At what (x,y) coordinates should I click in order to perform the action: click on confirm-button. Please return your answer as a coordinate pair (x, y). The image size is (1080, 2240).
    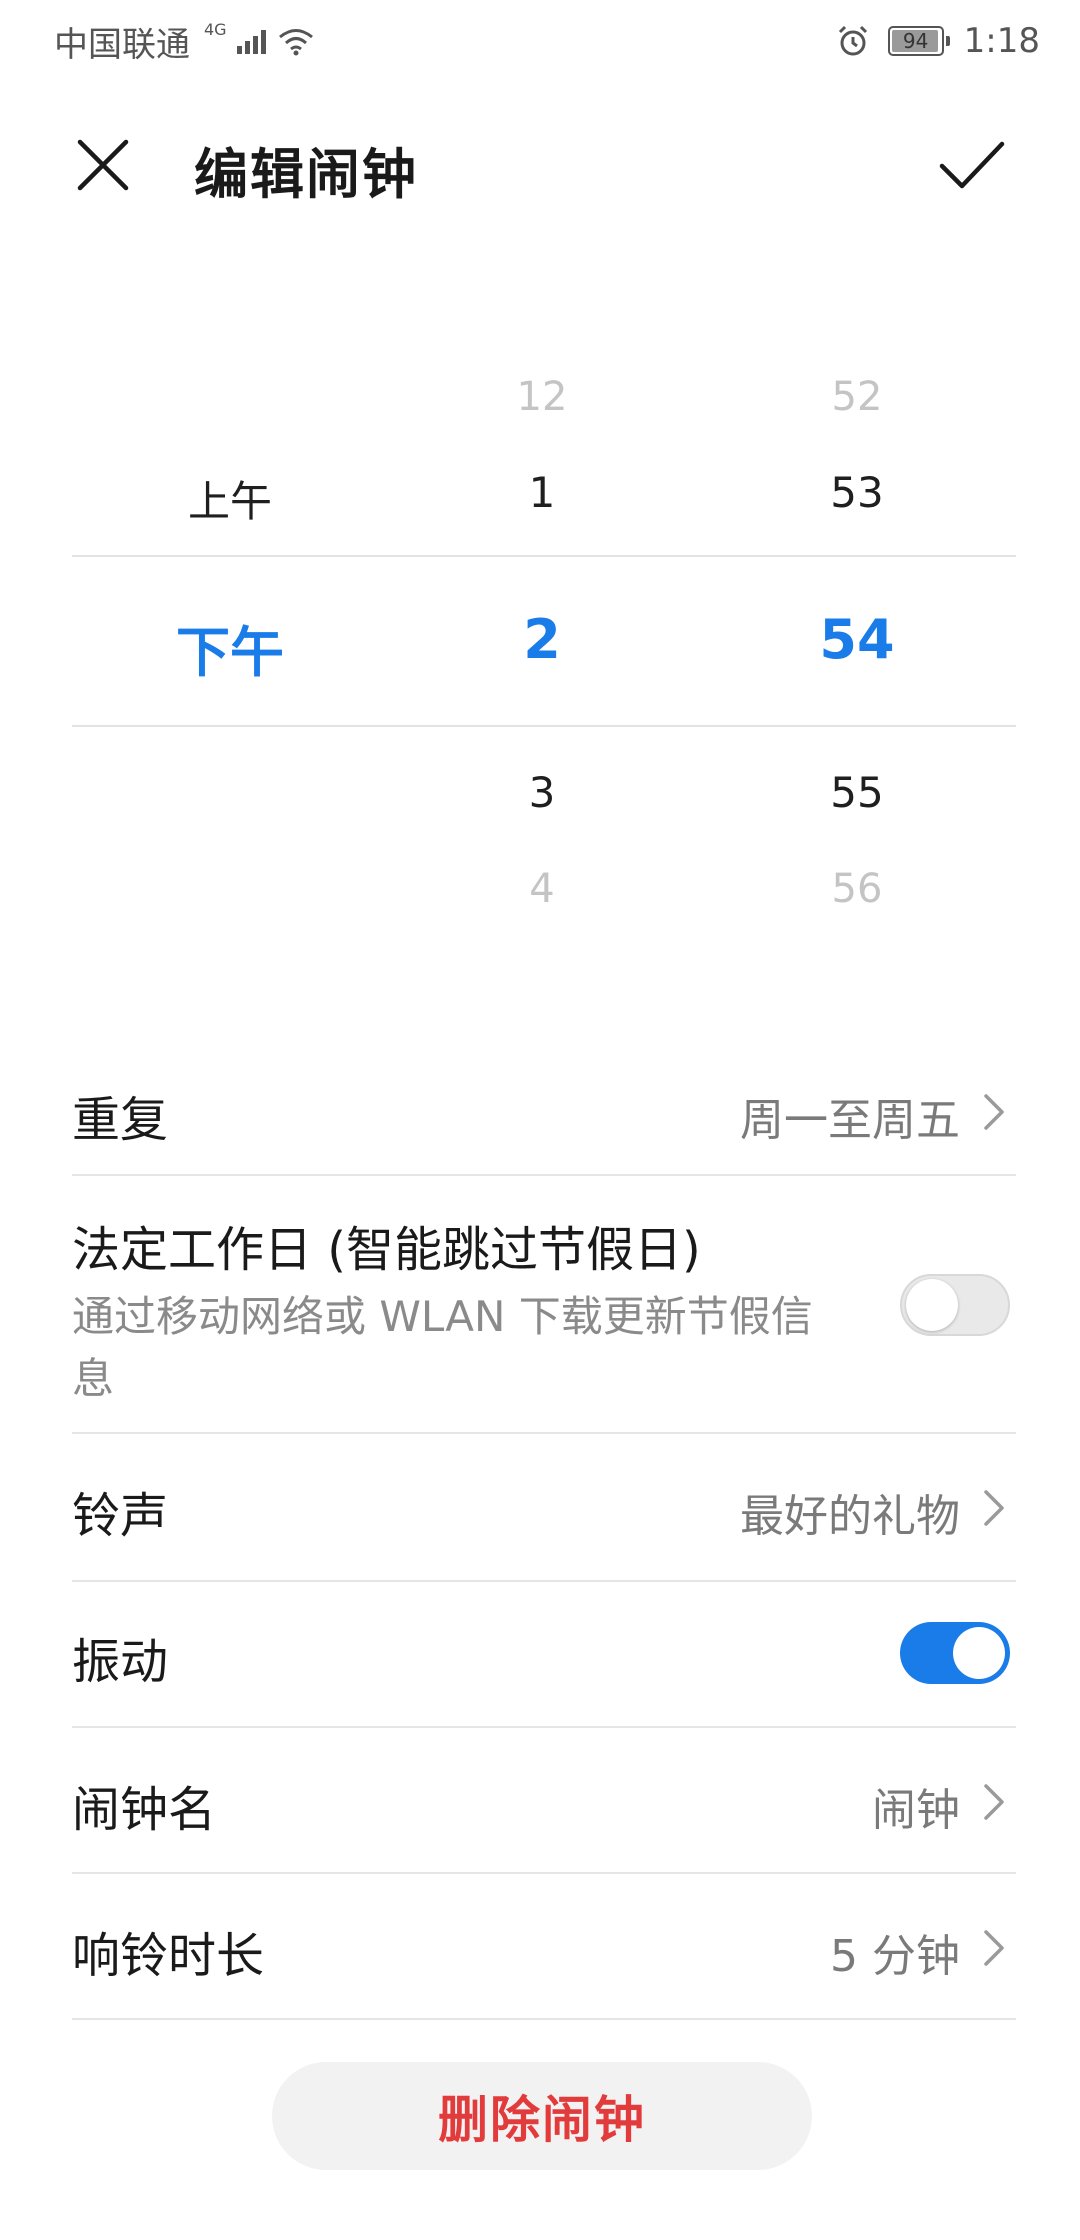
    Looking at the image, I should click on (972, 165).